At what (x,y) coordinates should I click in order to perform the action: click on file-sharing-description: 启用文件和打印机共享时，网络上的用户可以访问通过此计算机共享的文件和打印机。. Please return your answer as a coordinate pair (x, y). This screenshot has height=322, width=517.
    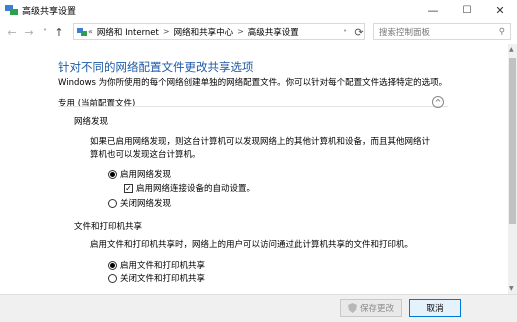
    Looking at the image, I should click on (252, 245).